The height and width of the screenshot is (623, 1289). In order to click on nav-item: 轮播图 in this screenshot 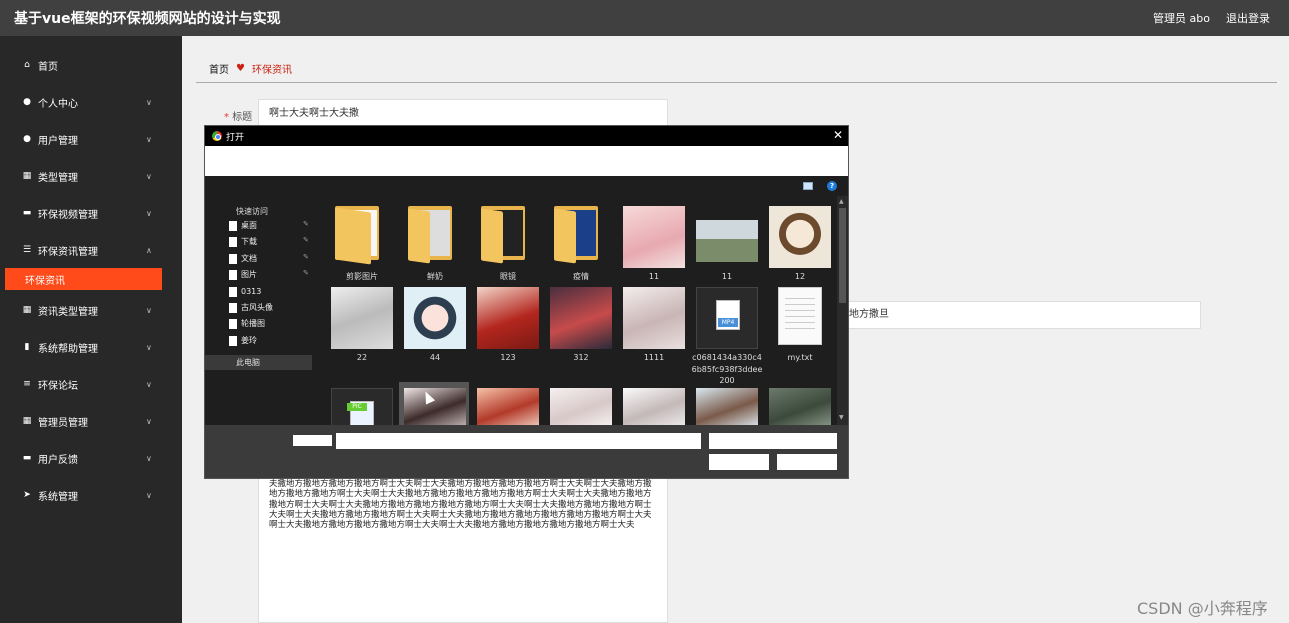, I will do `click(270, 324)`.